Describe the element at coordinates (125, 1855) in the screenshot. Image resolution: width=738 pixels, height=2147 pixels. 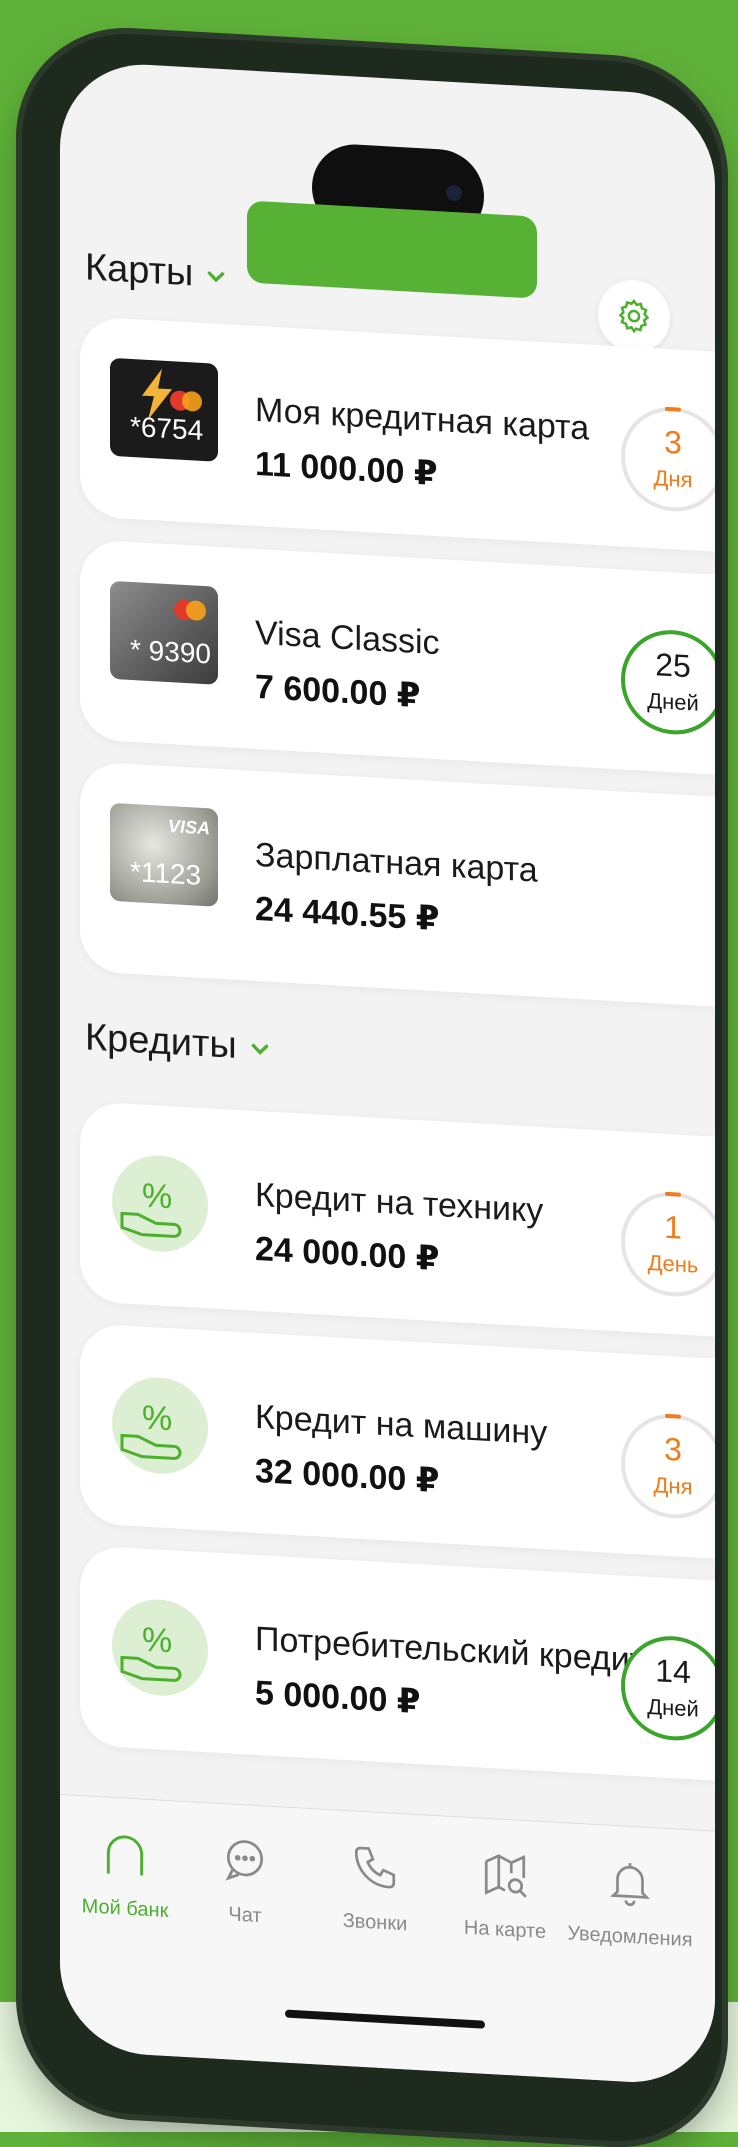
I see `bank-icon` at that location.